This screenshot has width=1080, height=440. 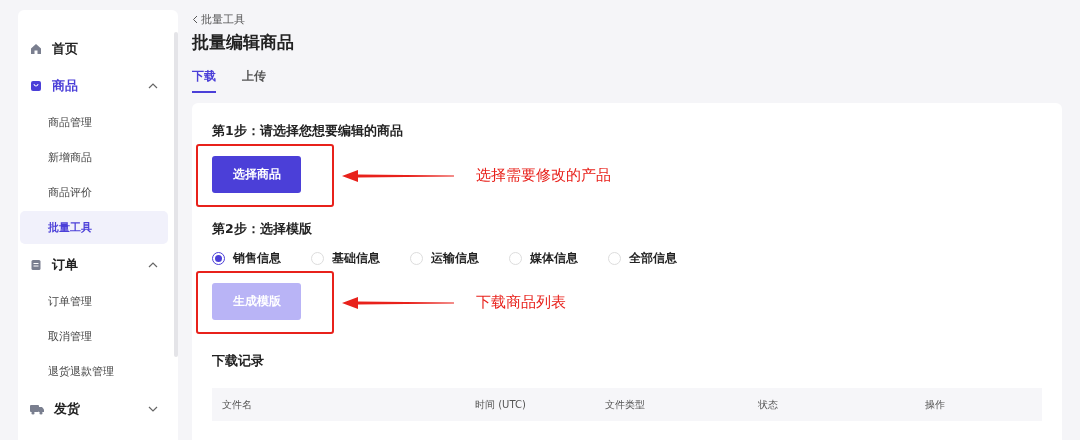 I want to click on sidebar-item: 首页, so click(x=98, y=48).